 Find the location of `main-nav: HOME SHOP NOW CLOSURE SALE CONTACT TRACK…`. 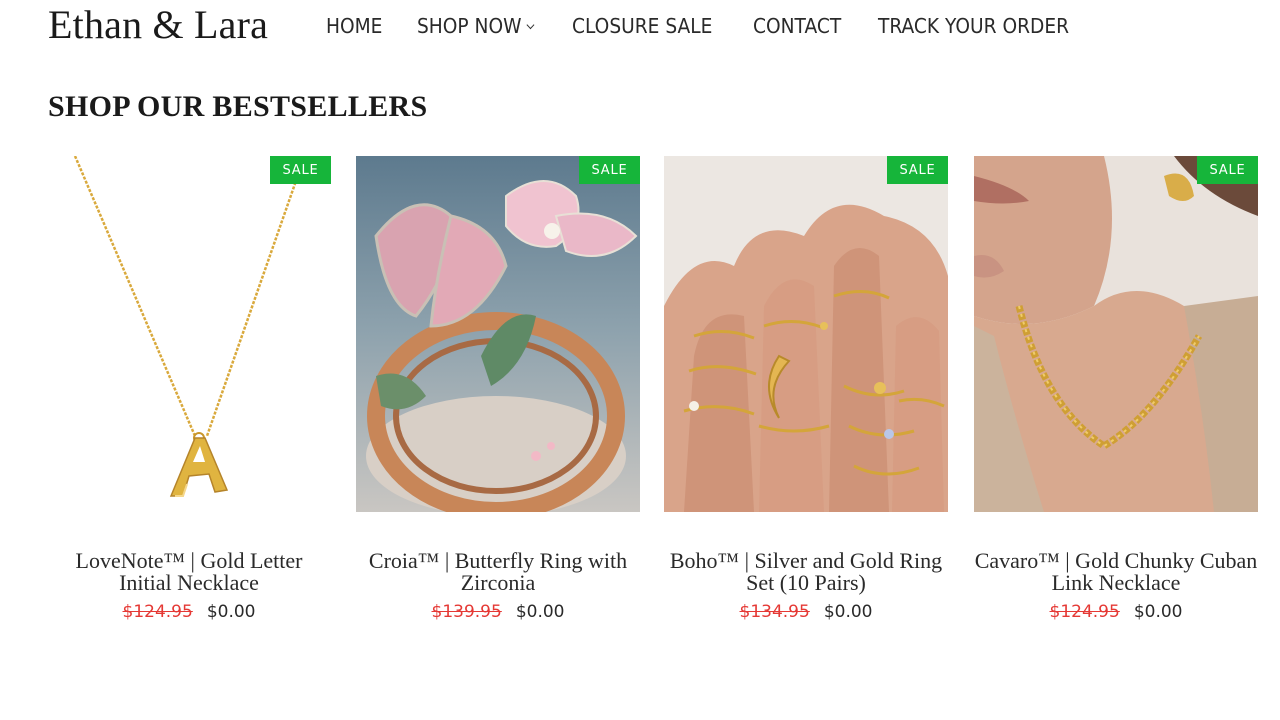

main-nav: HOME SHOP NOW CLOSURE SALE CONTACT TRACK… is located at coordinates (719, 26).